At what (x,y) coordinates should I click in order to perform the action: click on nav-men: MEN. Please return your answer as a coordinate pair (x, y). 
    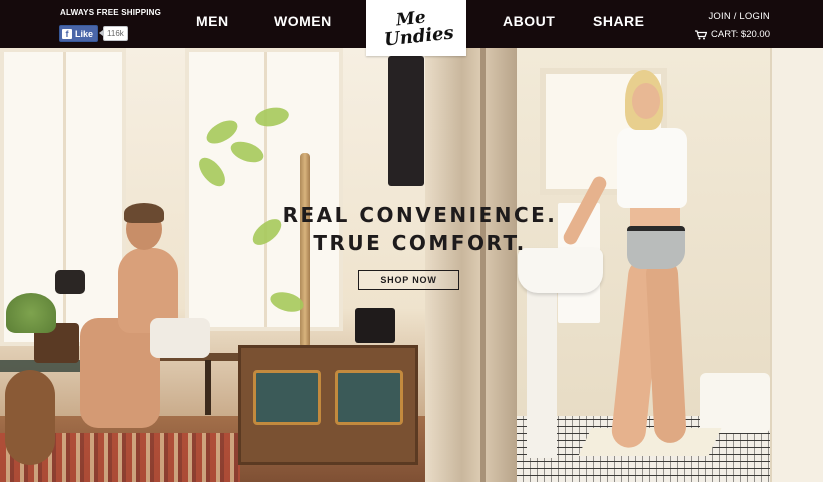
    Looking at the image, I should click on (212, 21).